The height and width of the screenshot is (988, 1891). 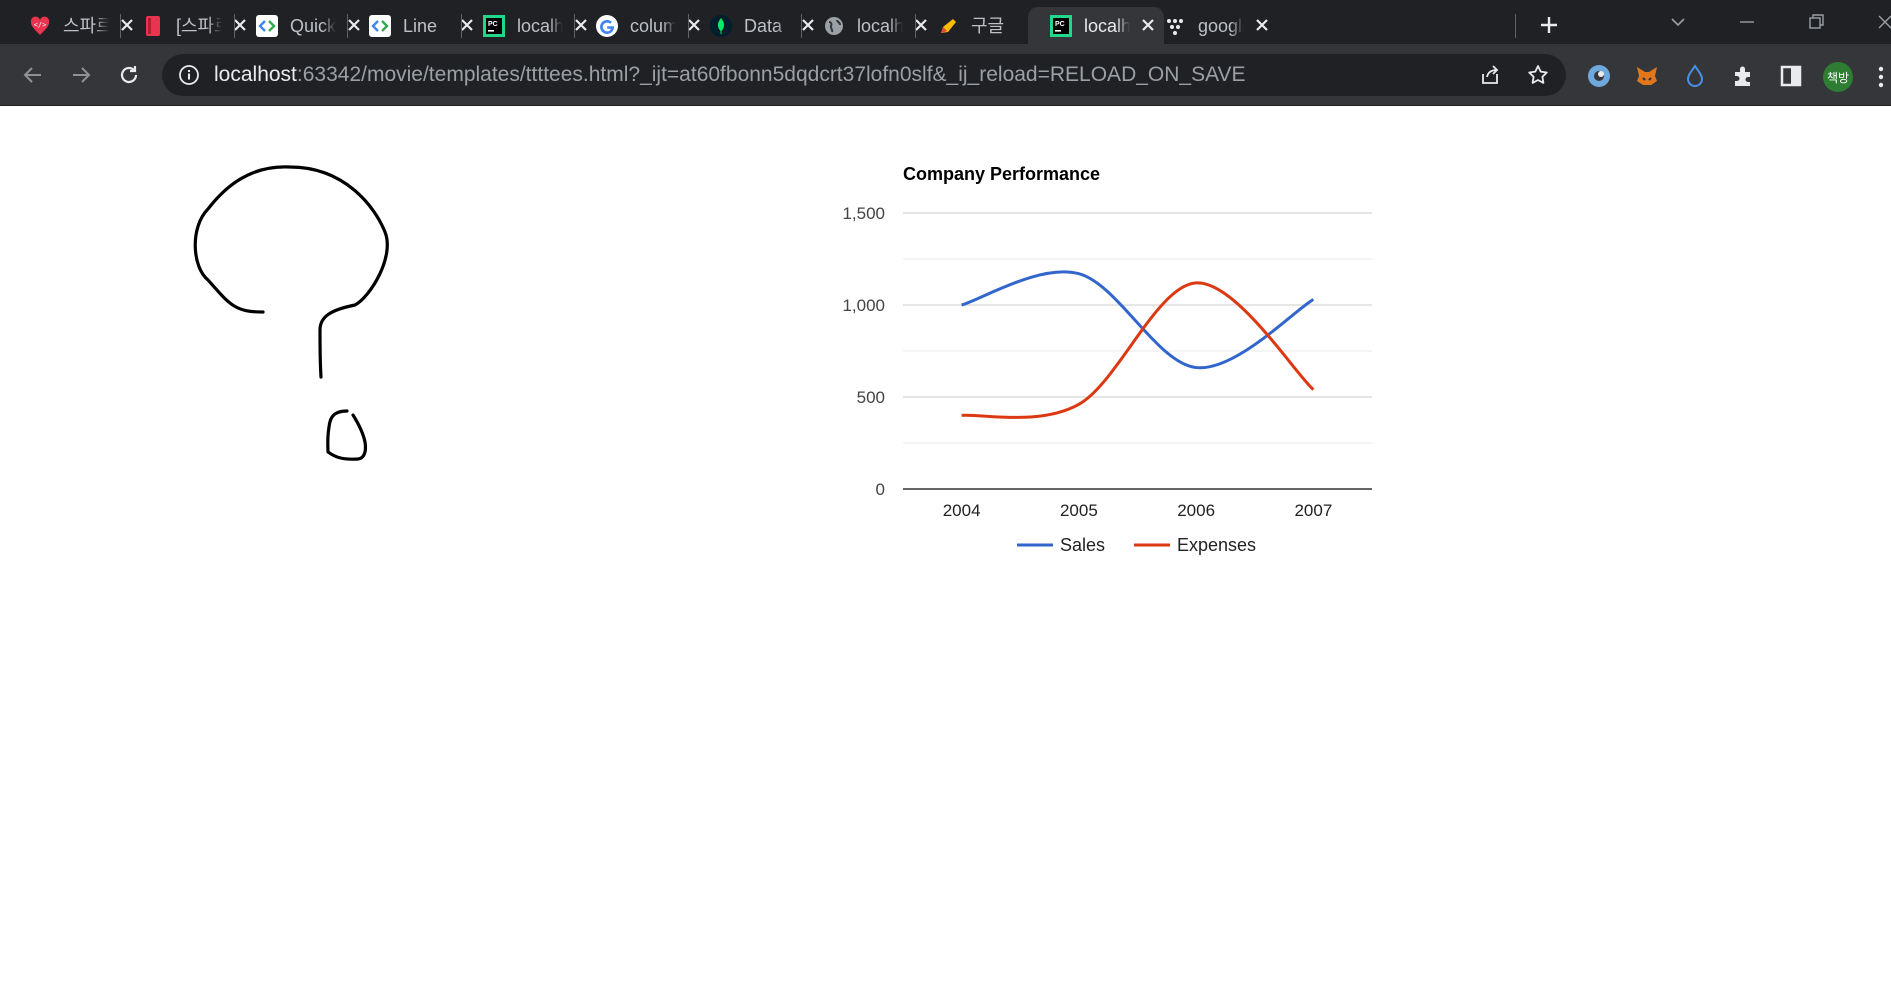 I want to click on tab-close-button, so click(x=1262, y=26).